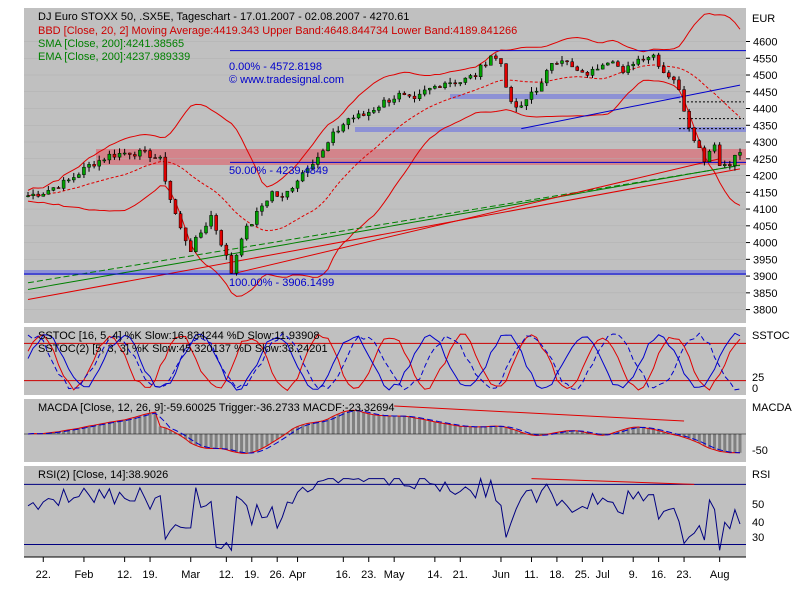 Image resolution: width=805 pixels, height=591 pixels. Describe the element at coordinates (501, 575) in the screenshot. I see `x-tick-label: Jun` at that location.